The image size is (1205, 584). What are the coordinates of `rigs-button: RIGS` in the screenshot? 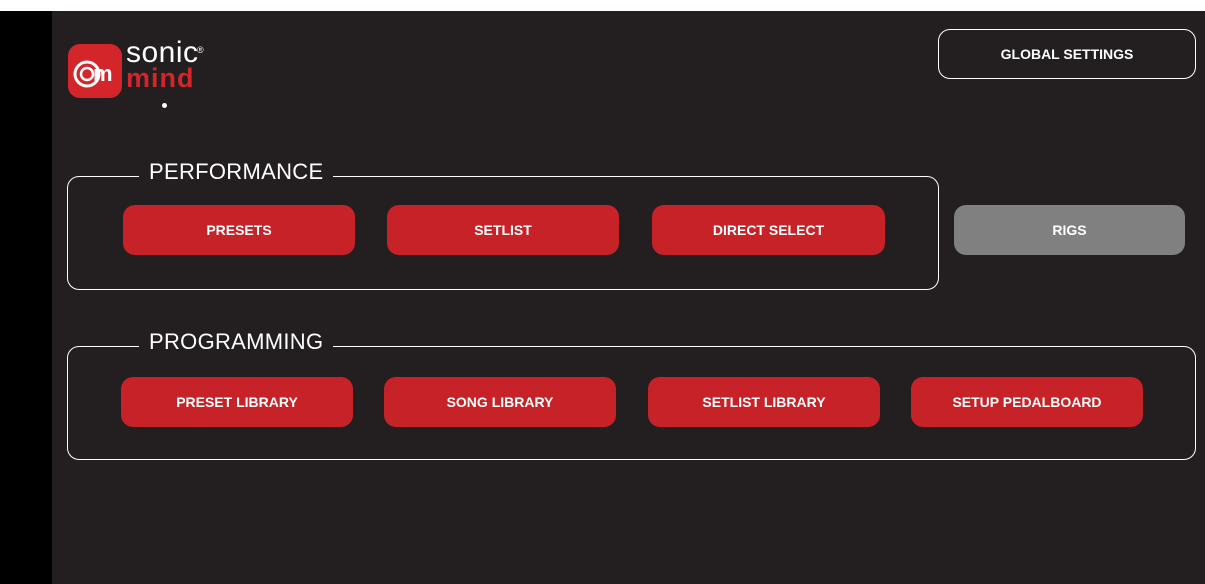 It's located at (1069, 230).